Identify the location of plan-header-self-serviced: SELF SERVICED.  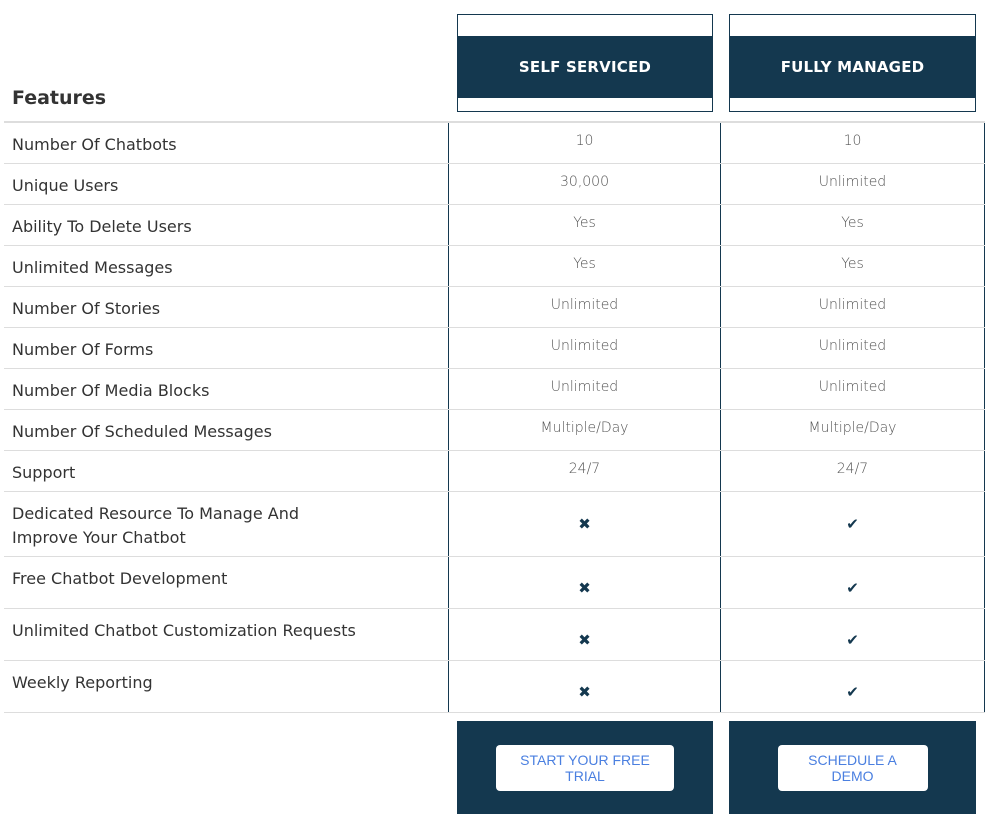
(585, 63).